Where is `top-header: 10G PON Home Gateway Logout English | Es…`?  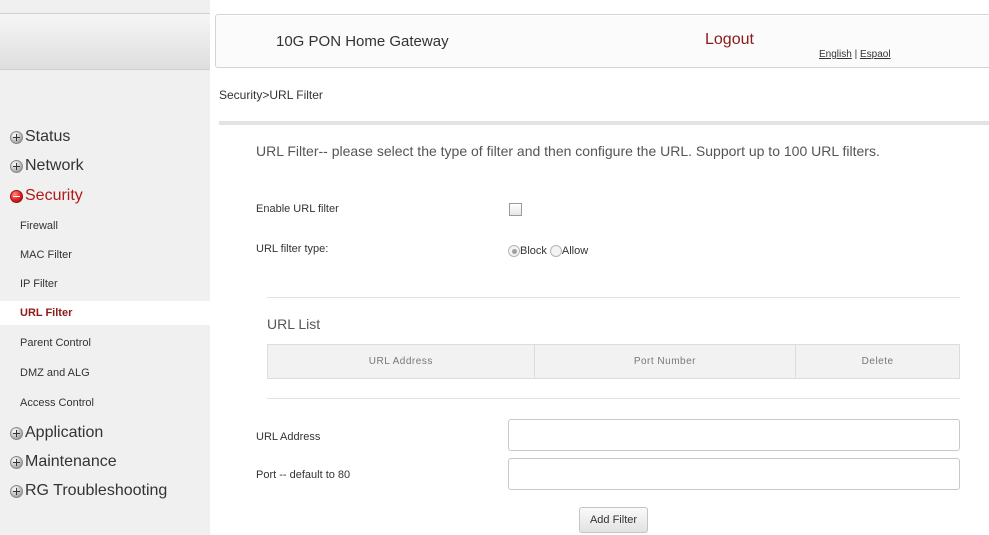
top-header: 10G PON Home Gateway Logout English | Es… is located at coordinates (602, 41).